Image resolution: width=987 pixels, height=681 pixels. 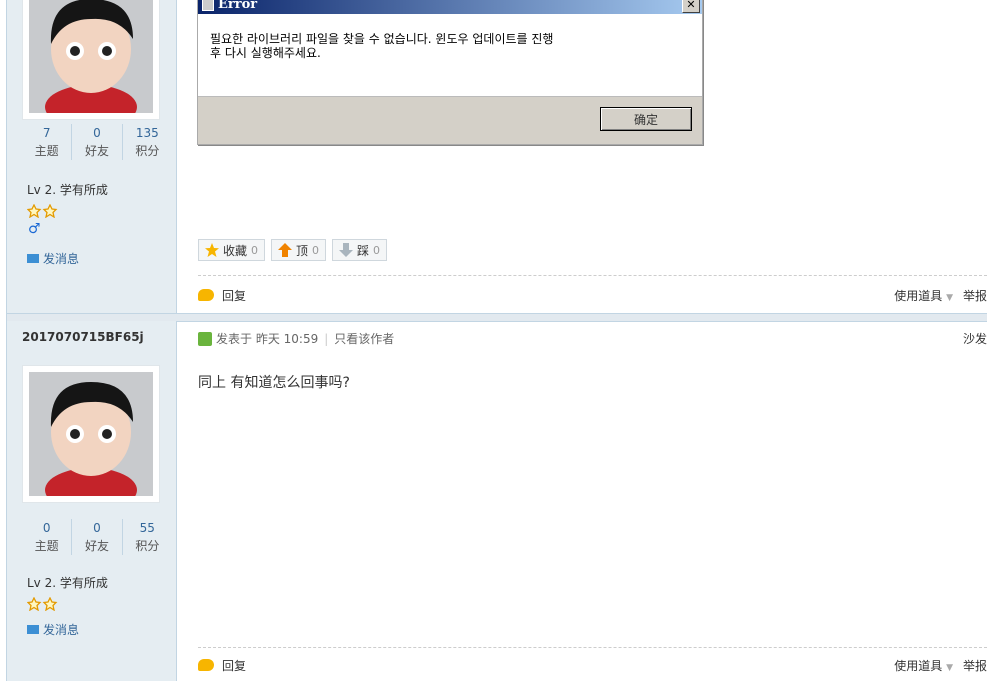 What do you see at coordinates (360, 250) in the screenshot?
I see `downvote-button: 踩0` at bounding box center [360, 250].